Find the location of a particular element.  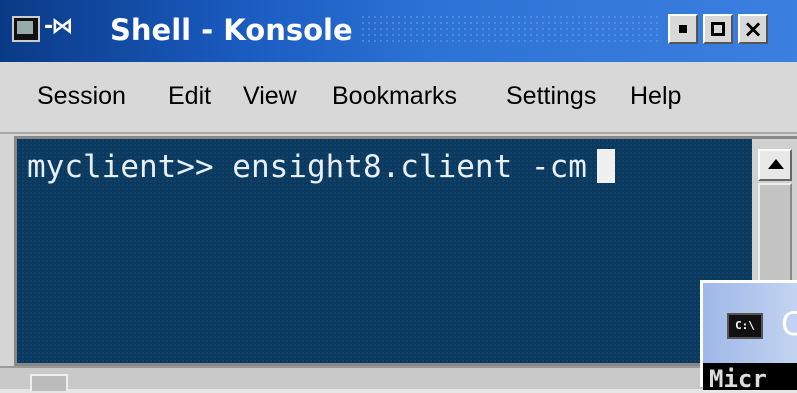

cmd-window: C:\ C Micr is located at coordinates (748, 336).